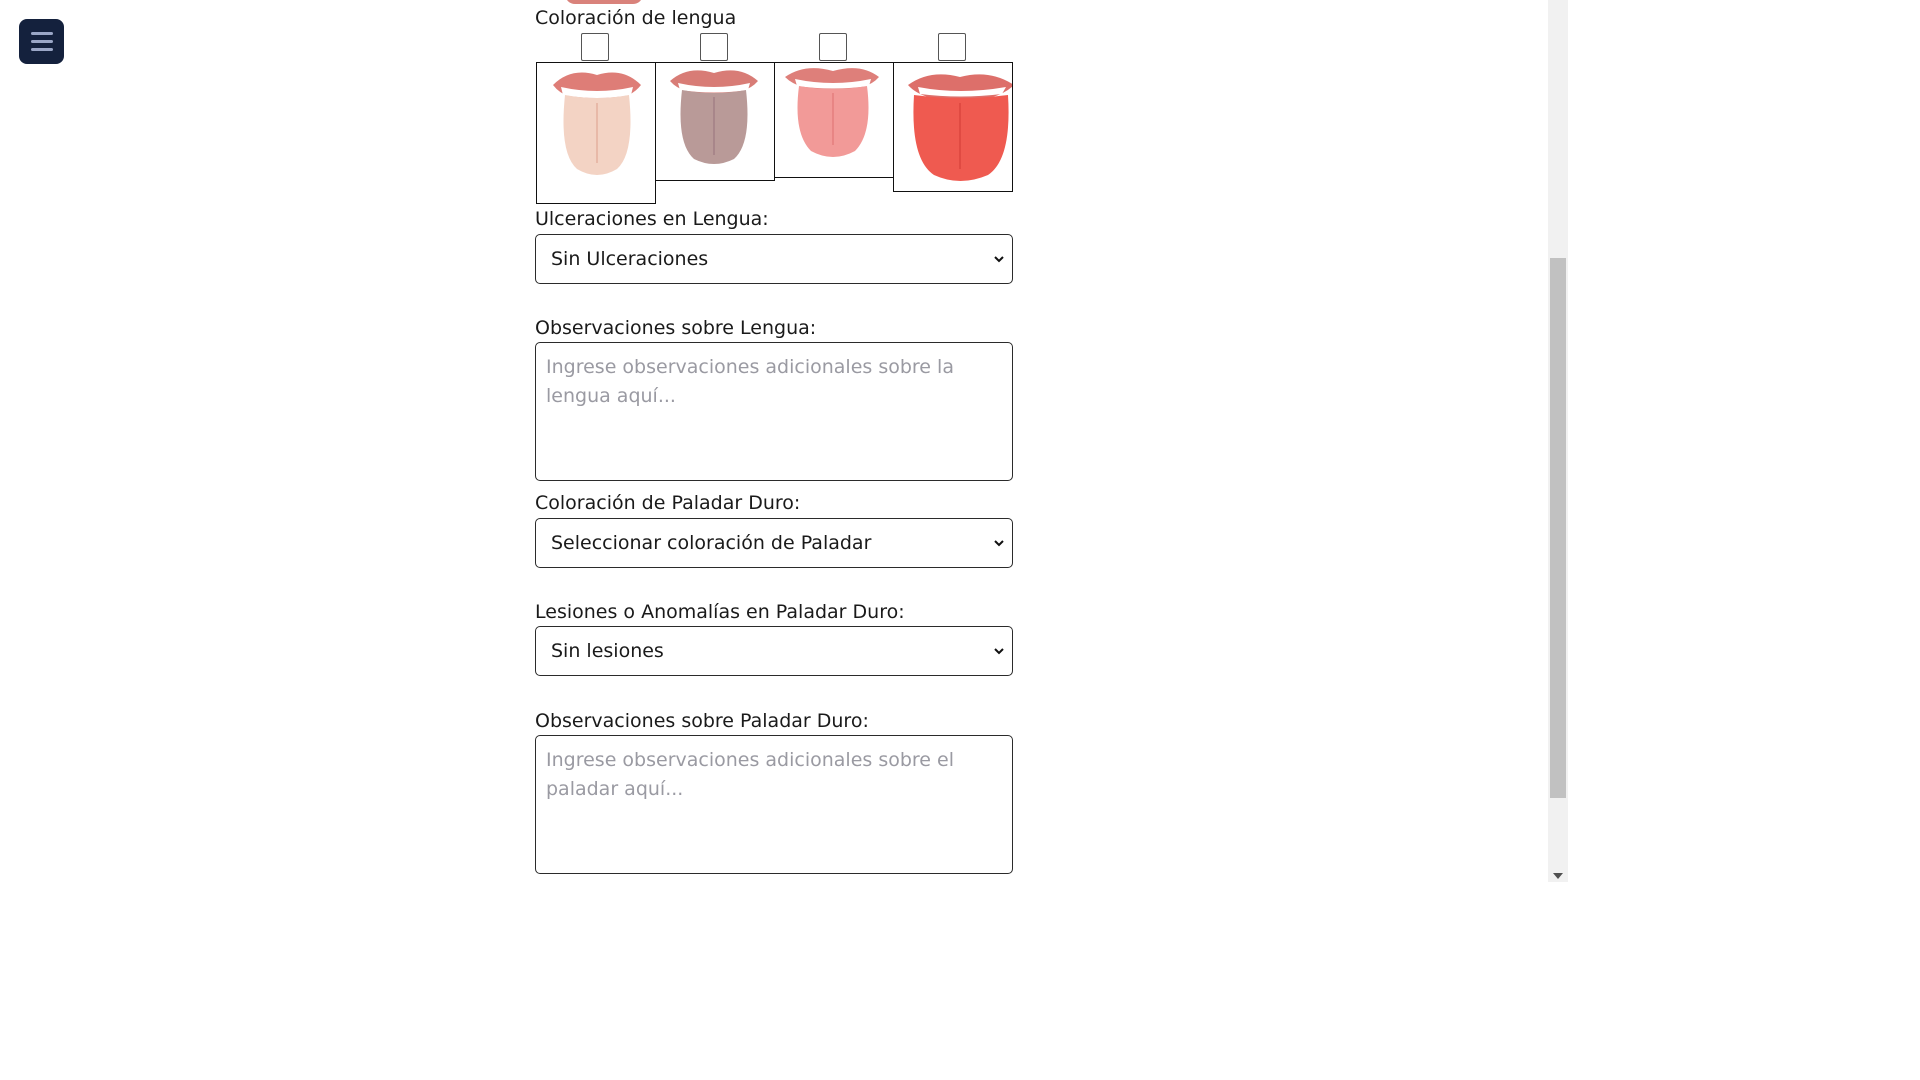  I want to click on pink-tongue-image, so click(834, 120).